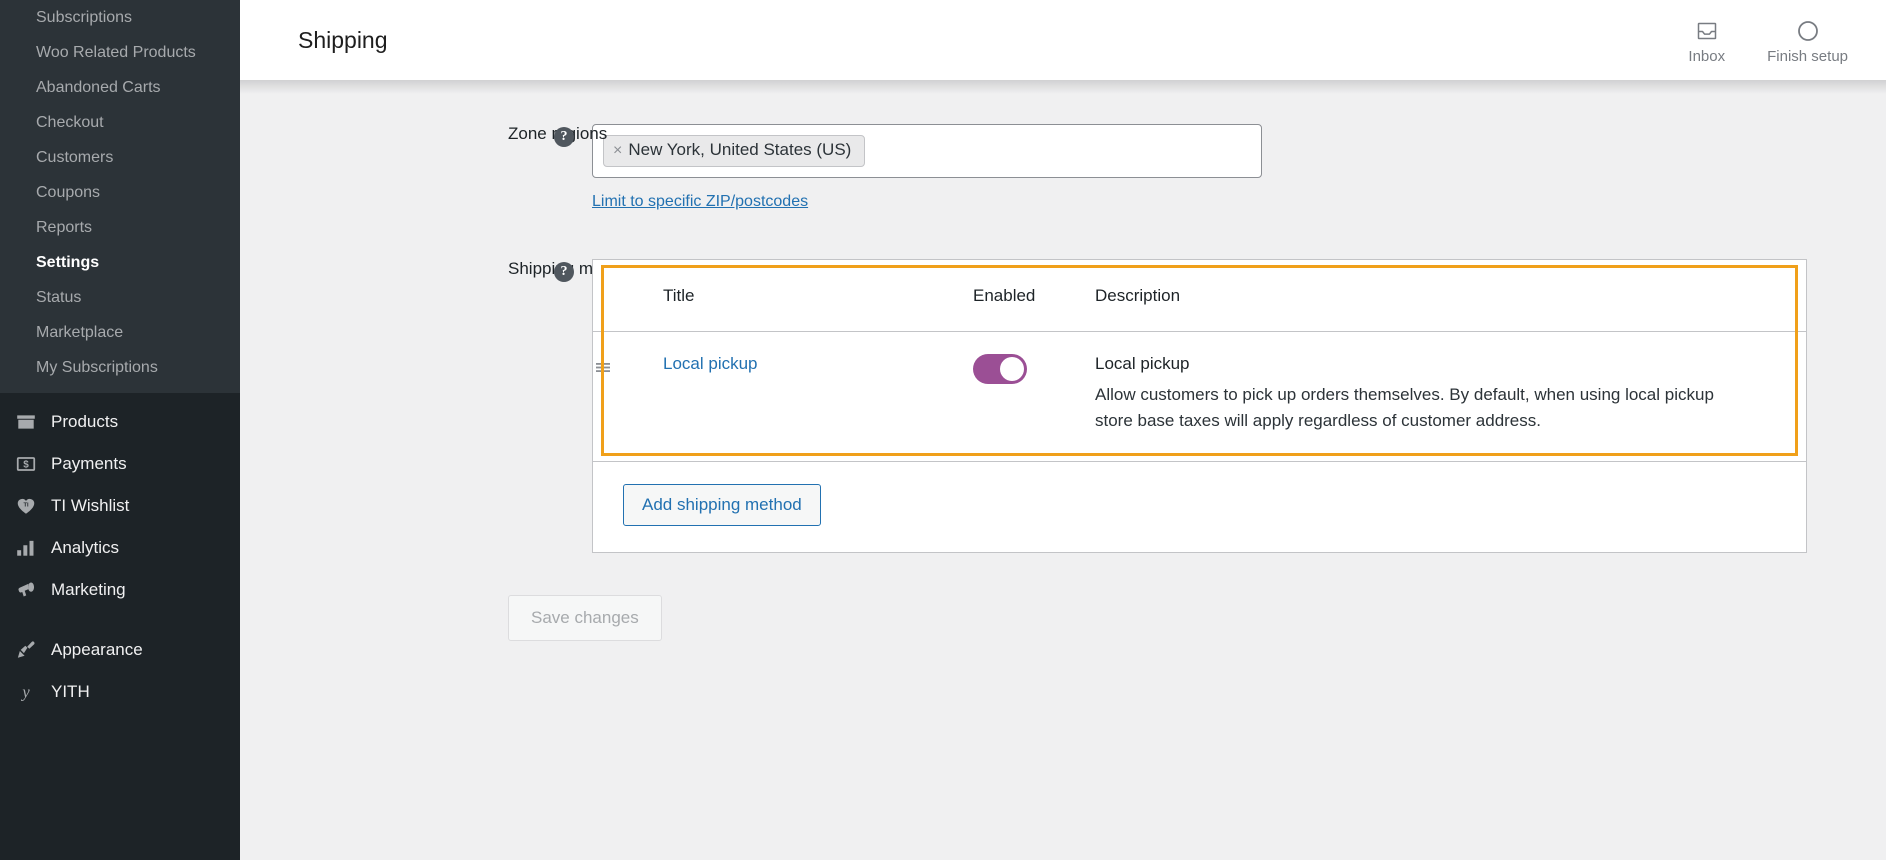 This screenshot has height=860, width=1886. I want to click on sidebar-item-label: Status, so click(59, 297).